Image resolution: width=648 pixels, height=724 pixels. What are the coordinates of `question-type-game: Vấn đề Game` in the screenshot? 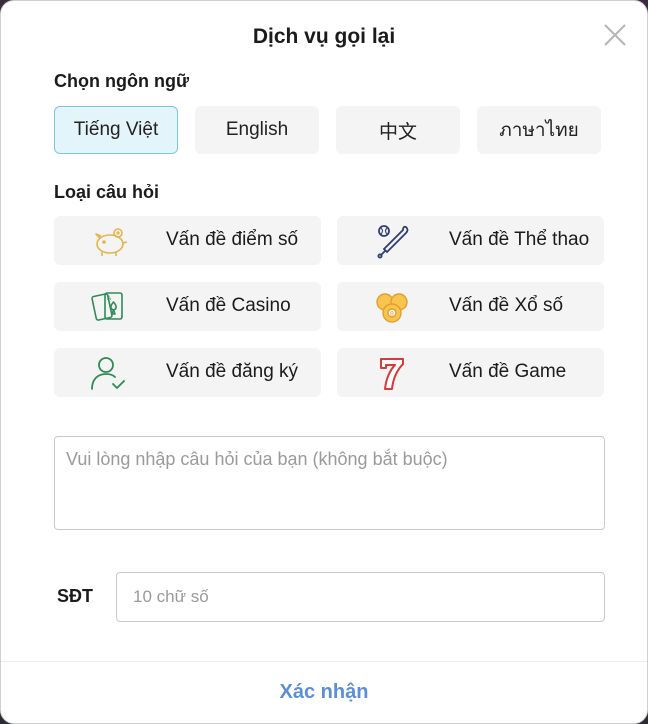 It's located at (470, 372).